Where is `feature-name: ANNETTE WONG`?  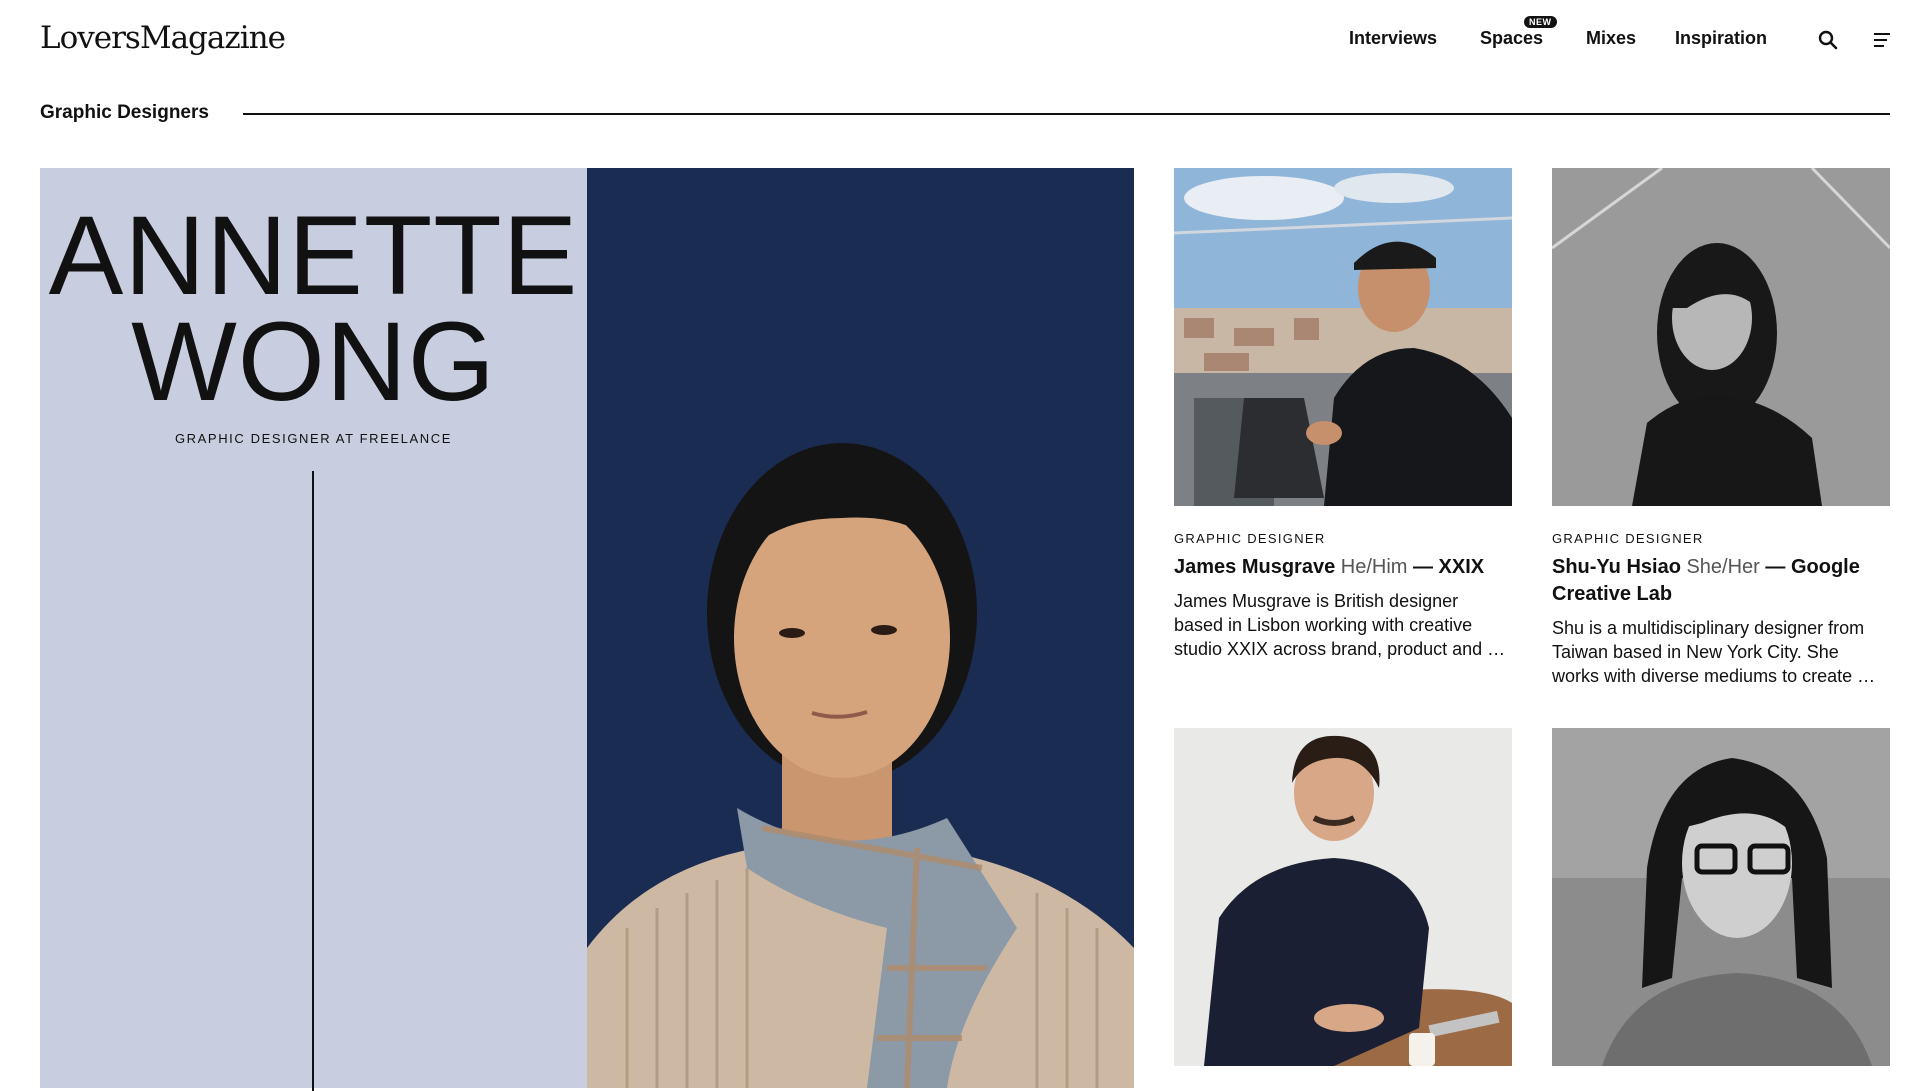
feature-name: ANNETTE WONG is located at coordinates (313, 308).